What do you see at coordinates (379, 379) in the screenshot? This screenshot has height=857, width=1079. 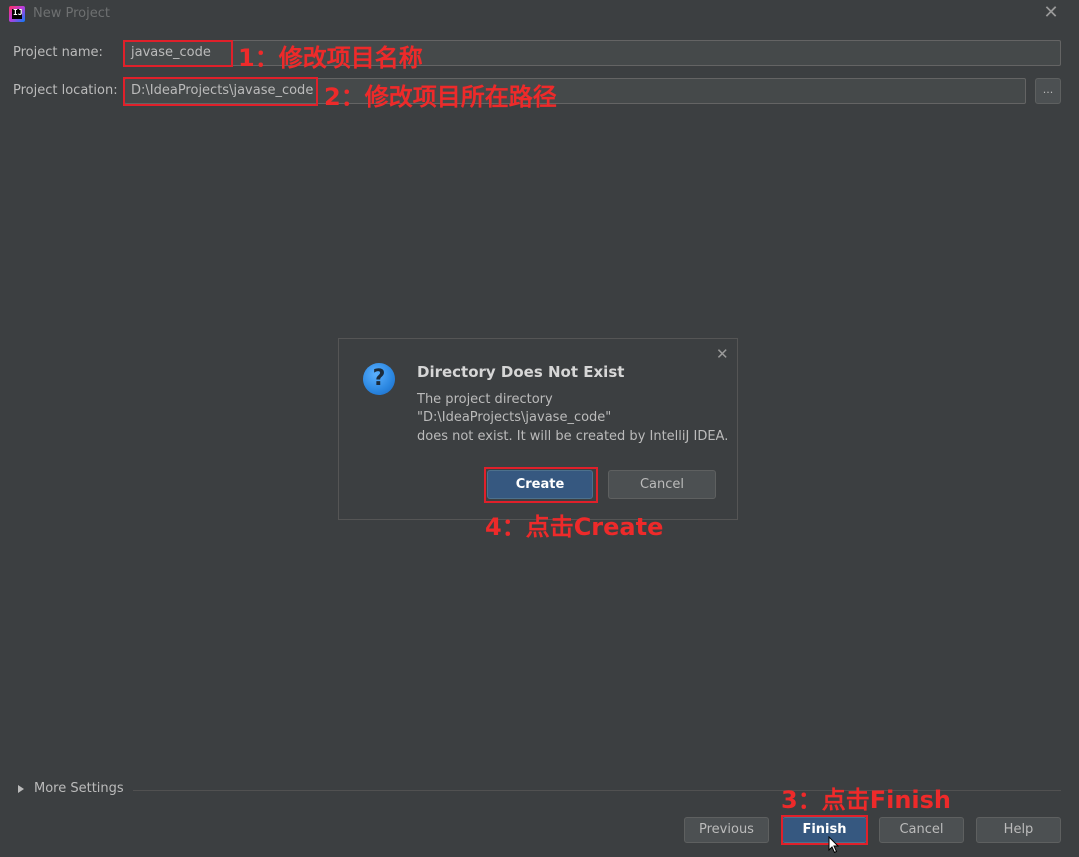 I see `question-icon: ?` at bounding box center [379, 379].